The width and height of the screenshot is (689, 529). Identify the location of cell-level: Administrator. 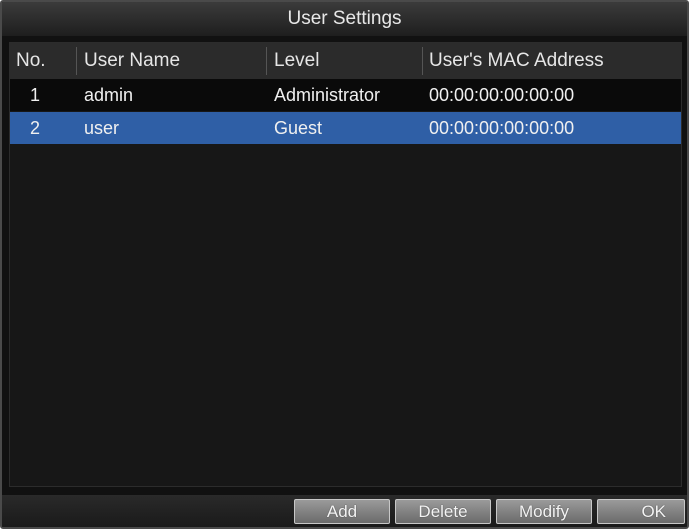
(327, 94).